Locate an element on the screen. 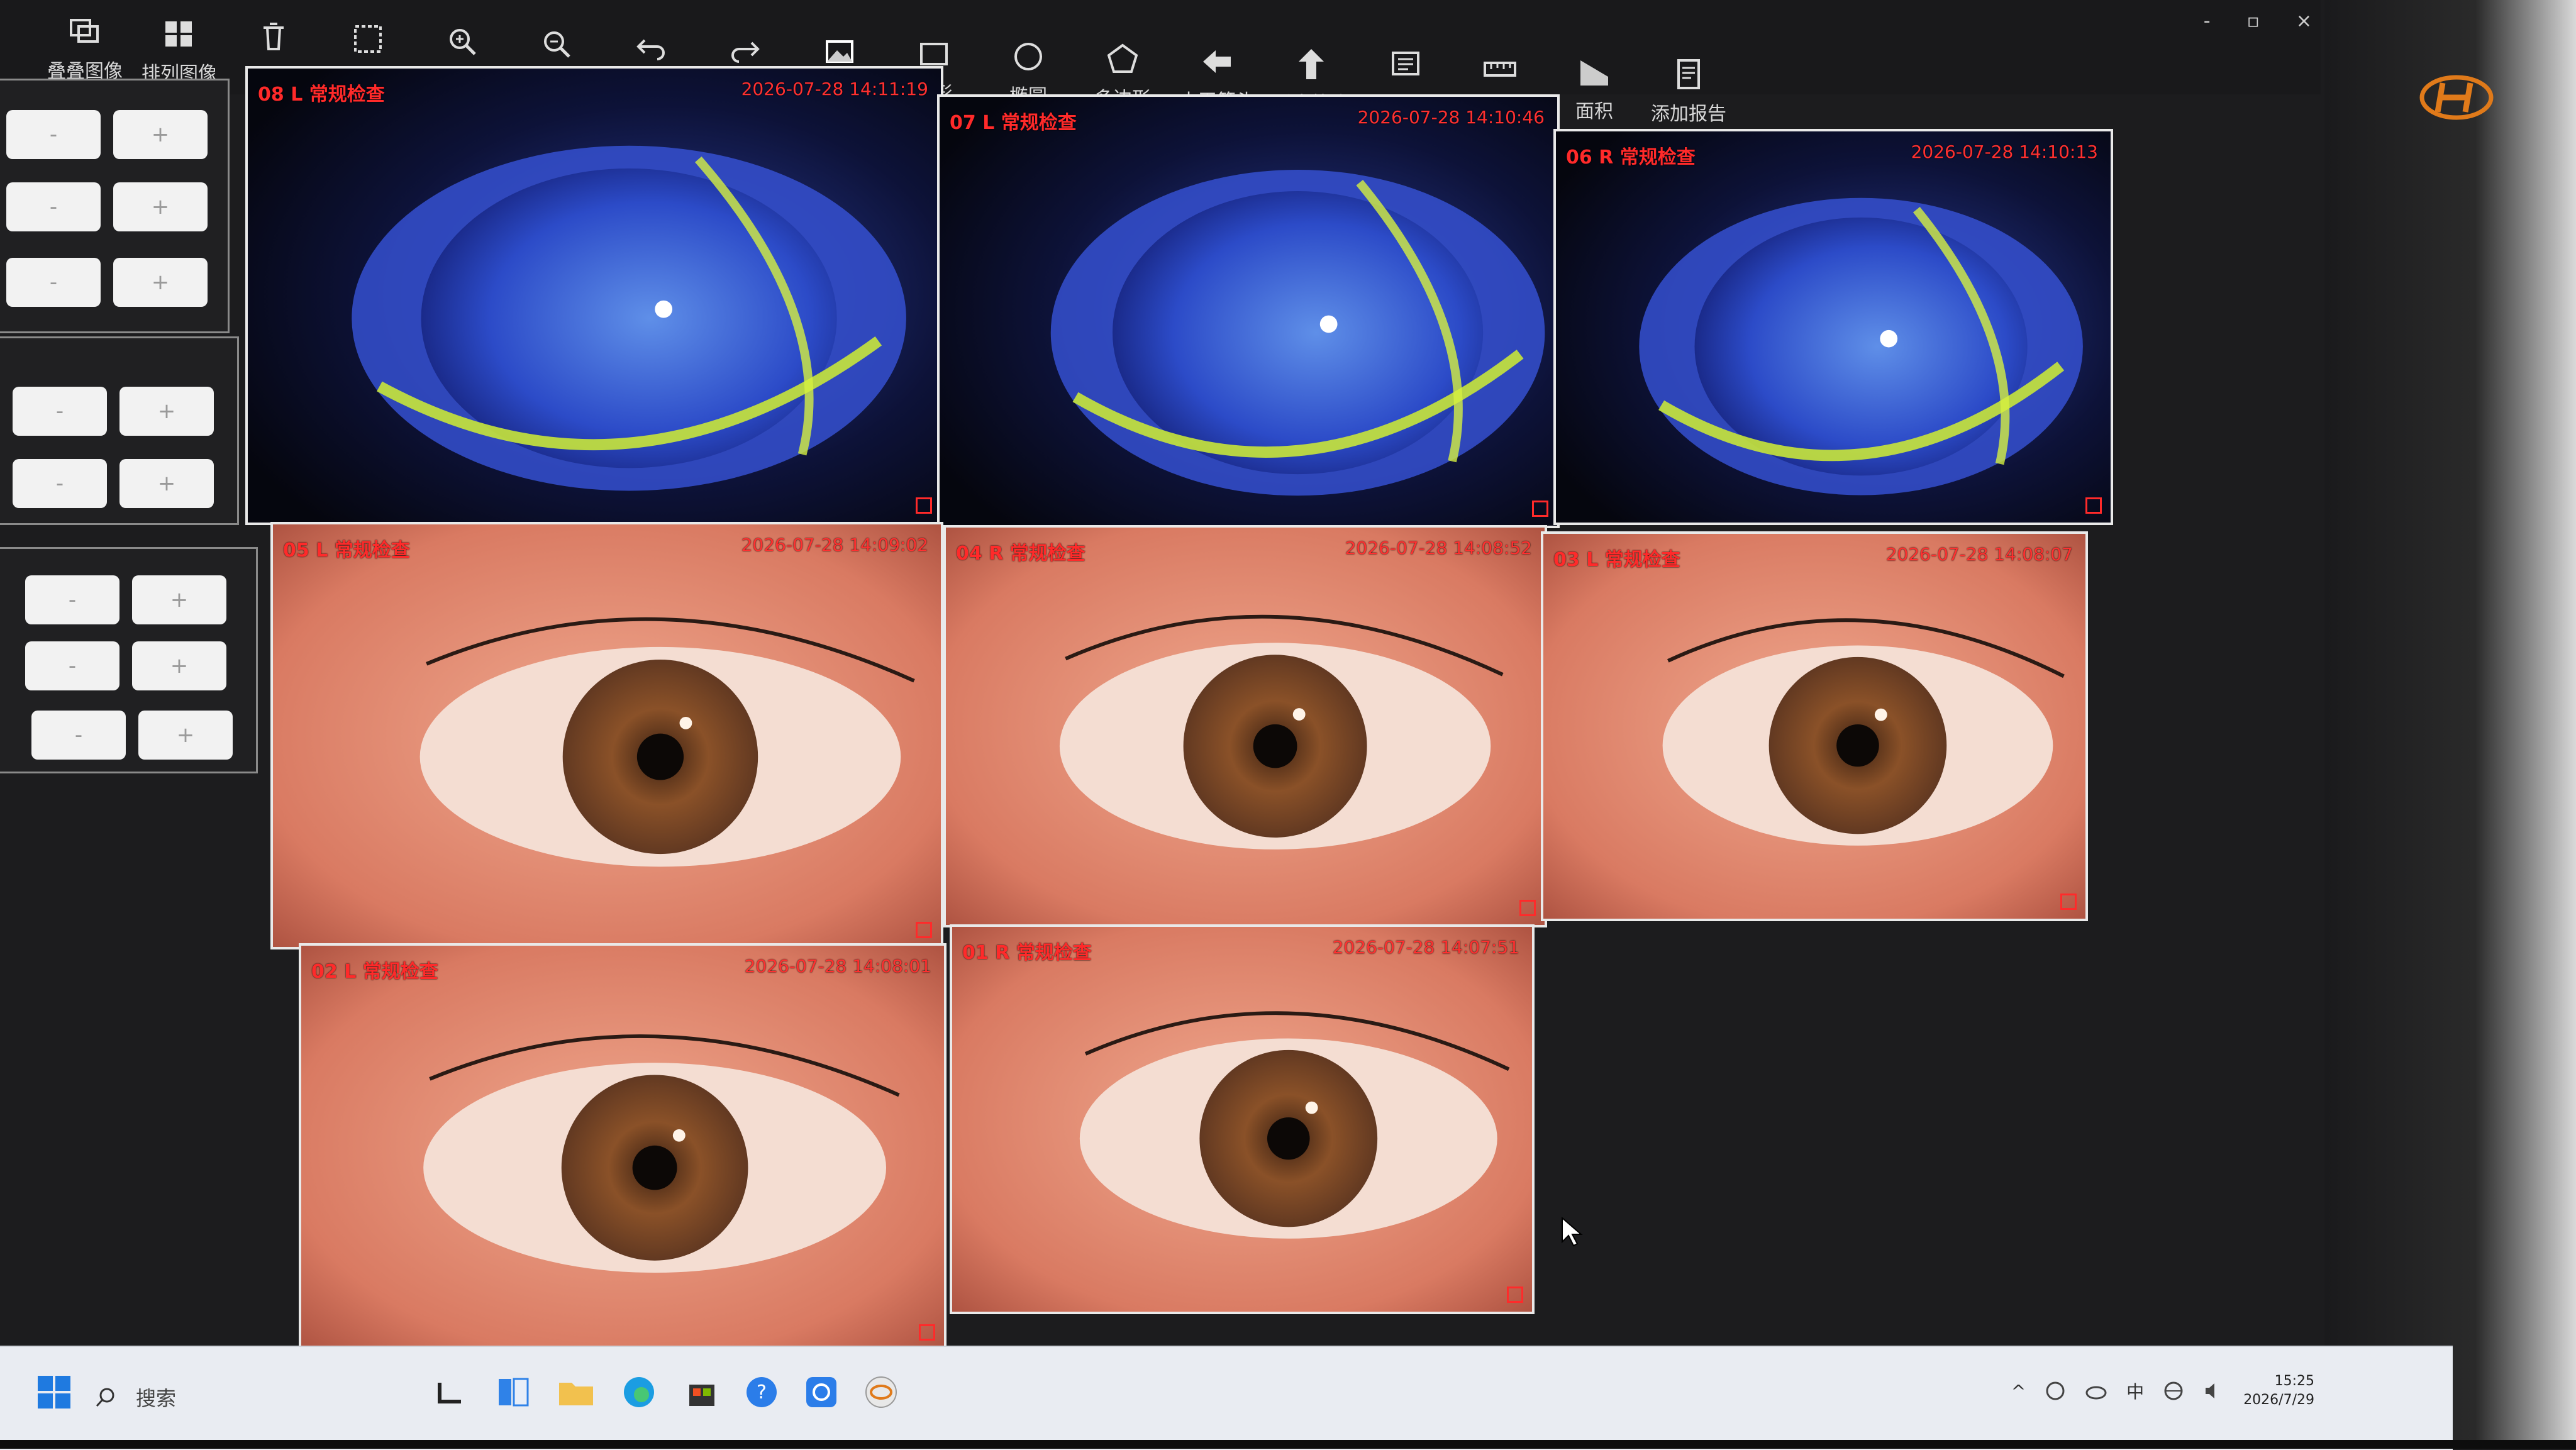 This screenshot has height=1450, width=2576. brand-logo-icon is located at coordinates (2456, 97).